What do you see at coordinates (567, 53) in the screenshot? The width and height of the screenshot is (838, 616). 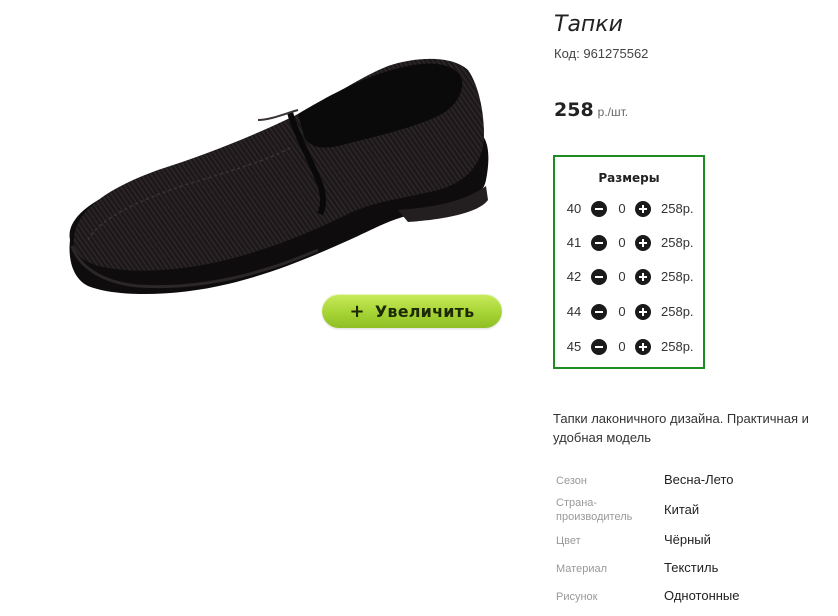 I see `product-code-label: Код:` at bounding box center [567, 53].